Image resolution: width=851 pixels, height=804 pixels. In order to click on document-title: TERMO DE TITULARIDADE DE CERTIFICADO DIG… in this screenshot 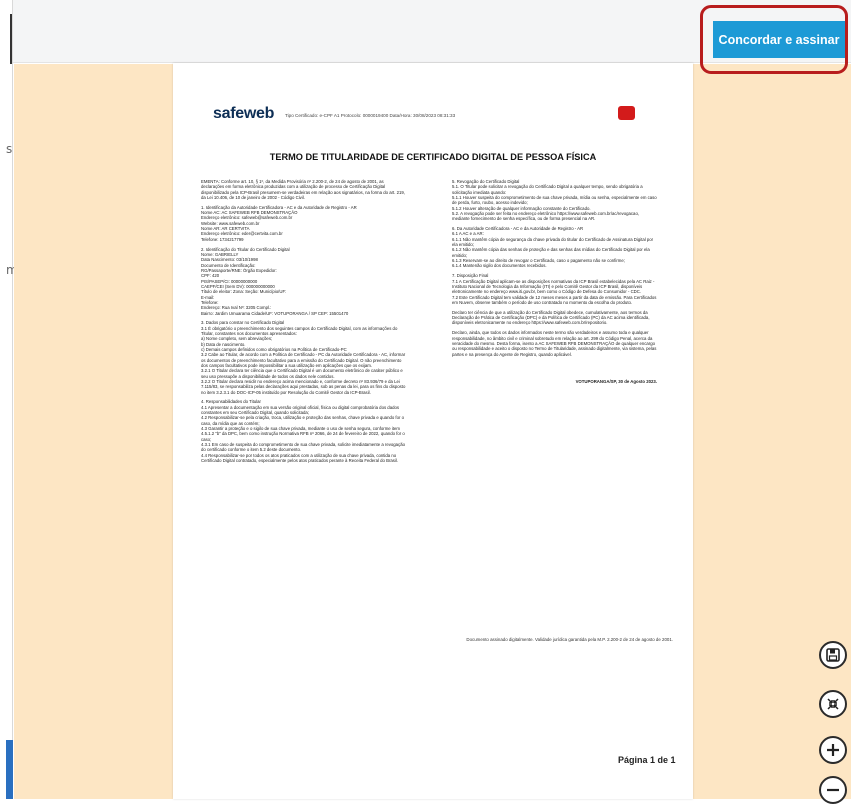, I will do `click(433, 157)`.